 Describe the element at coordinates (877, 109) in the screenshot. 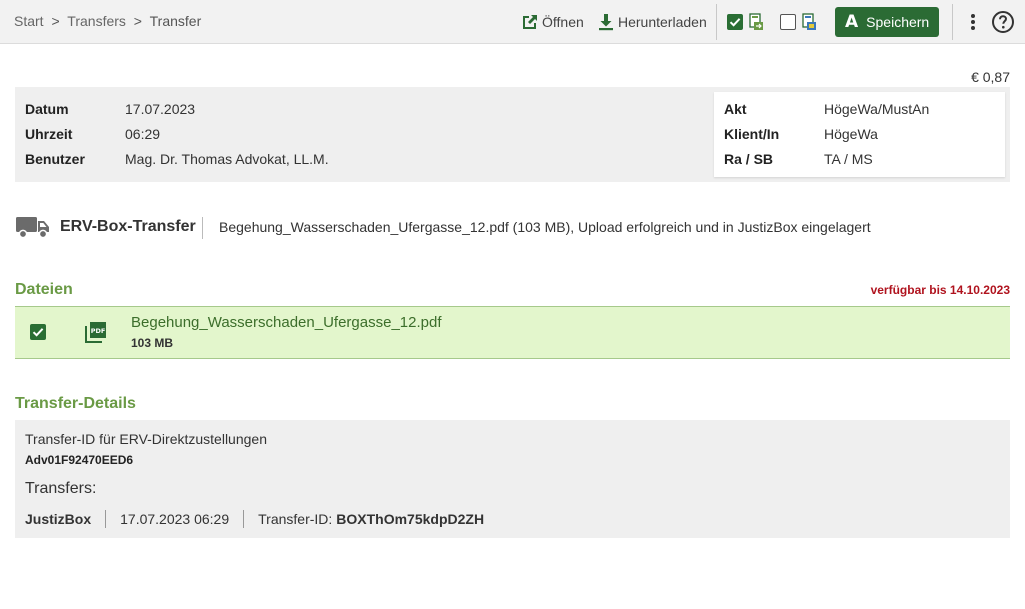

I see `info-value: HögeWa/MustAn` at that location.